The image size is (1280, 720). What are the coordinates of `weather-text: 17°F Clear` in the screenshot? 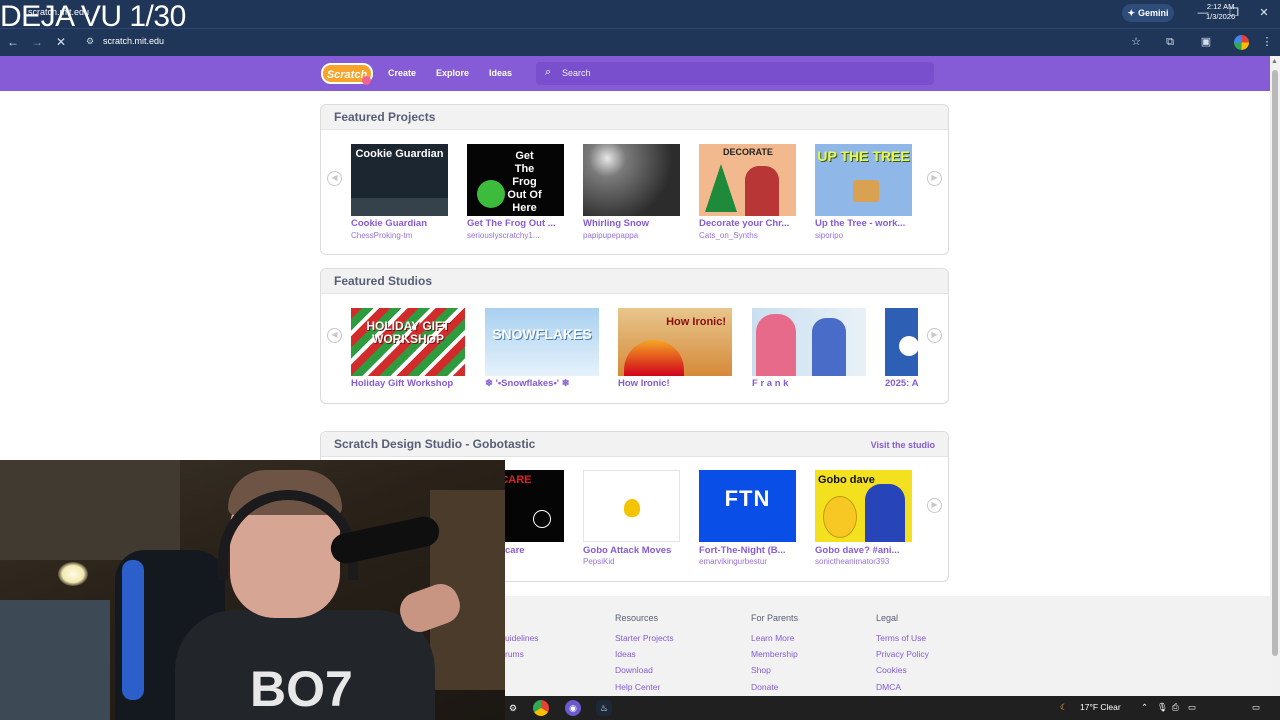 It's located at (1100, 707).